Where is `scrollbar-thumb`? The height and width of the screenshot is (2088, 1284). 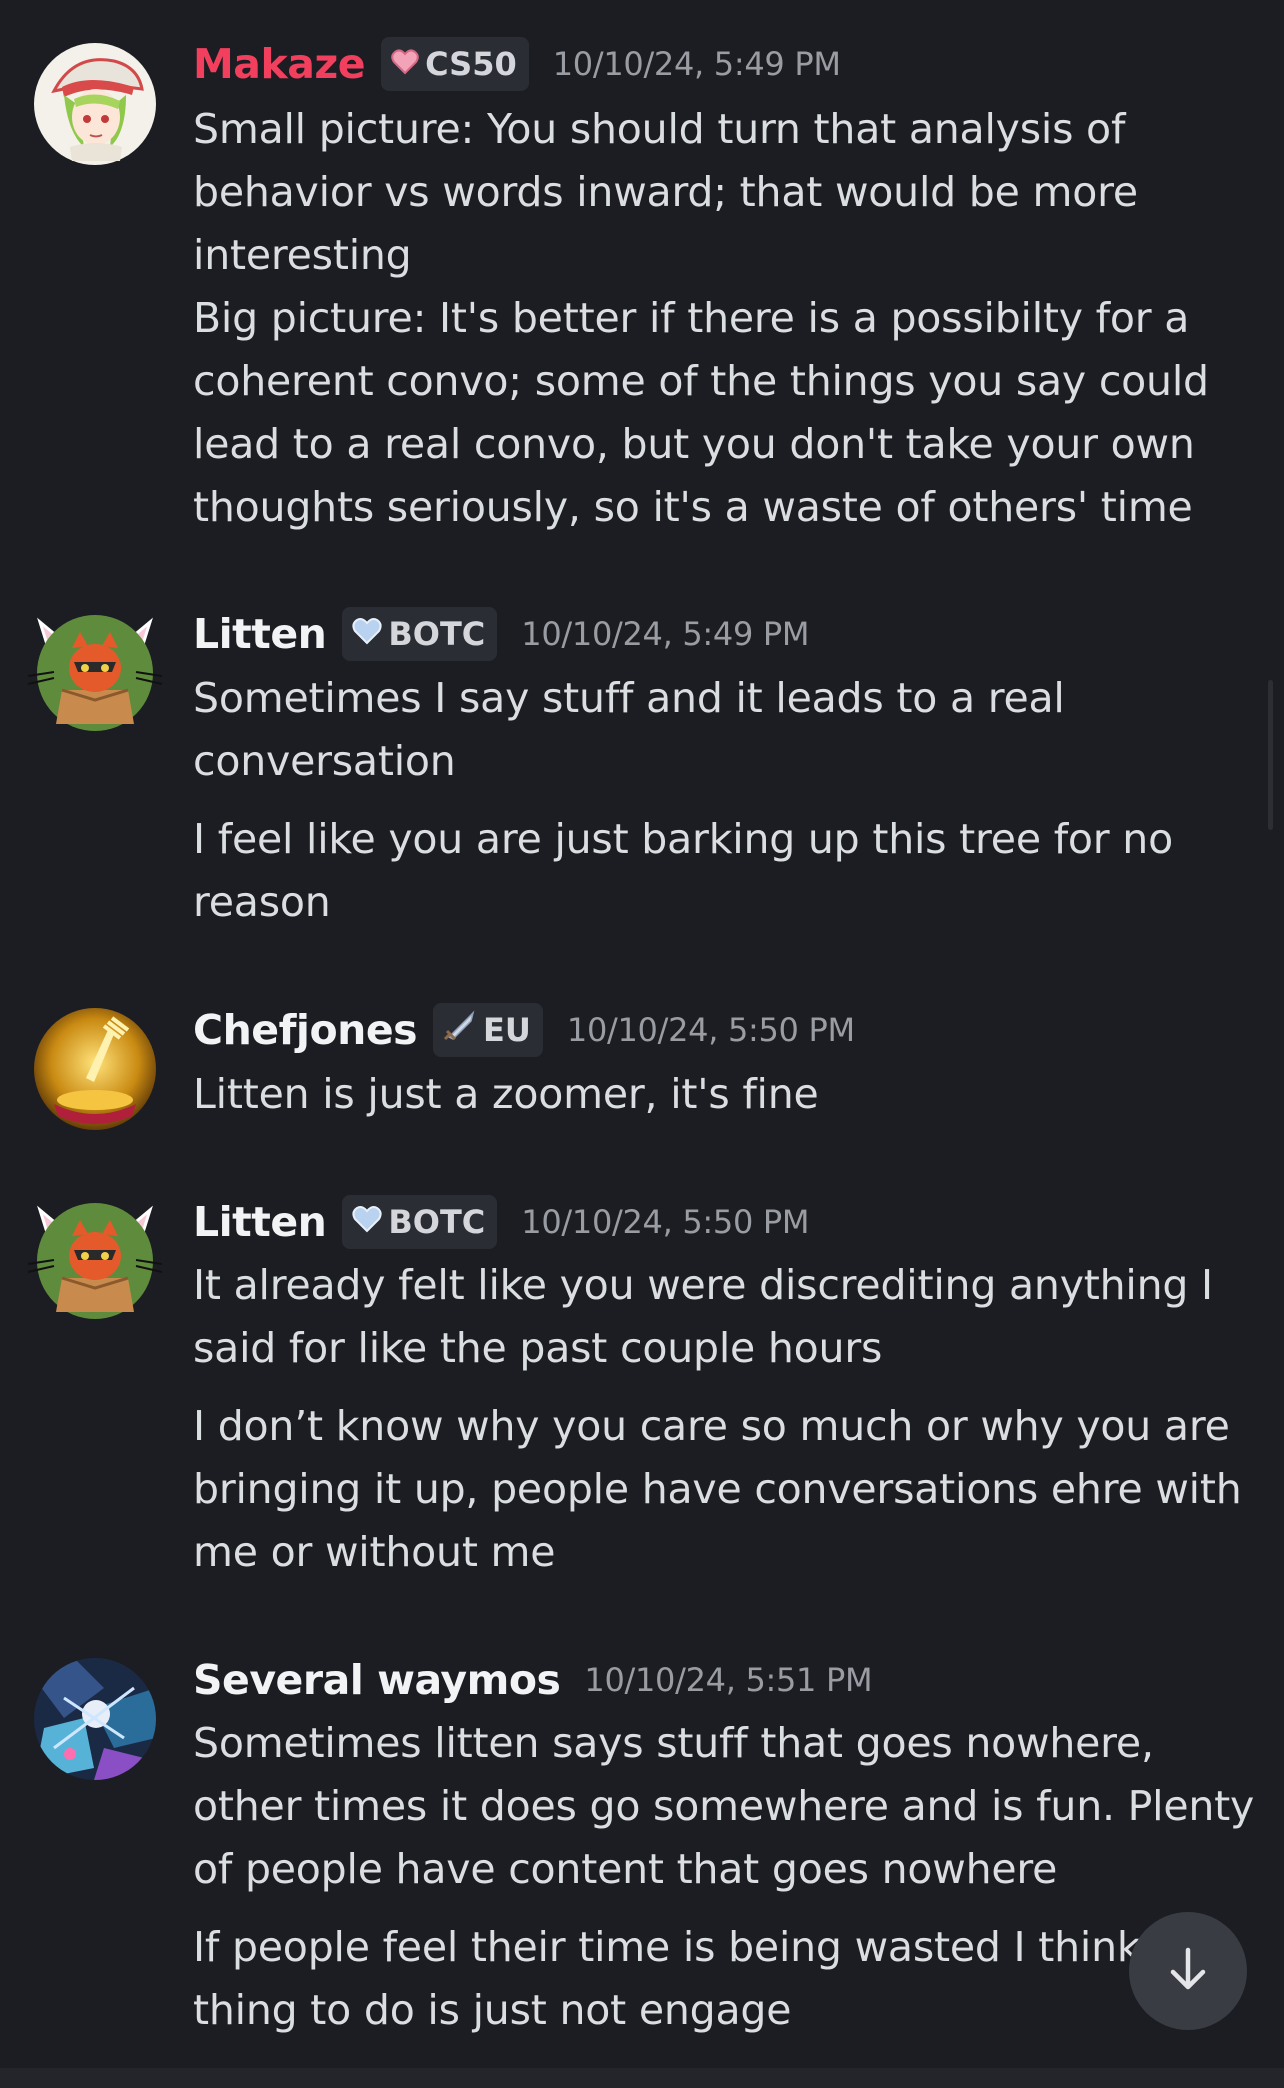
scrollbar-thumb is located at coordinates (1270, 755).